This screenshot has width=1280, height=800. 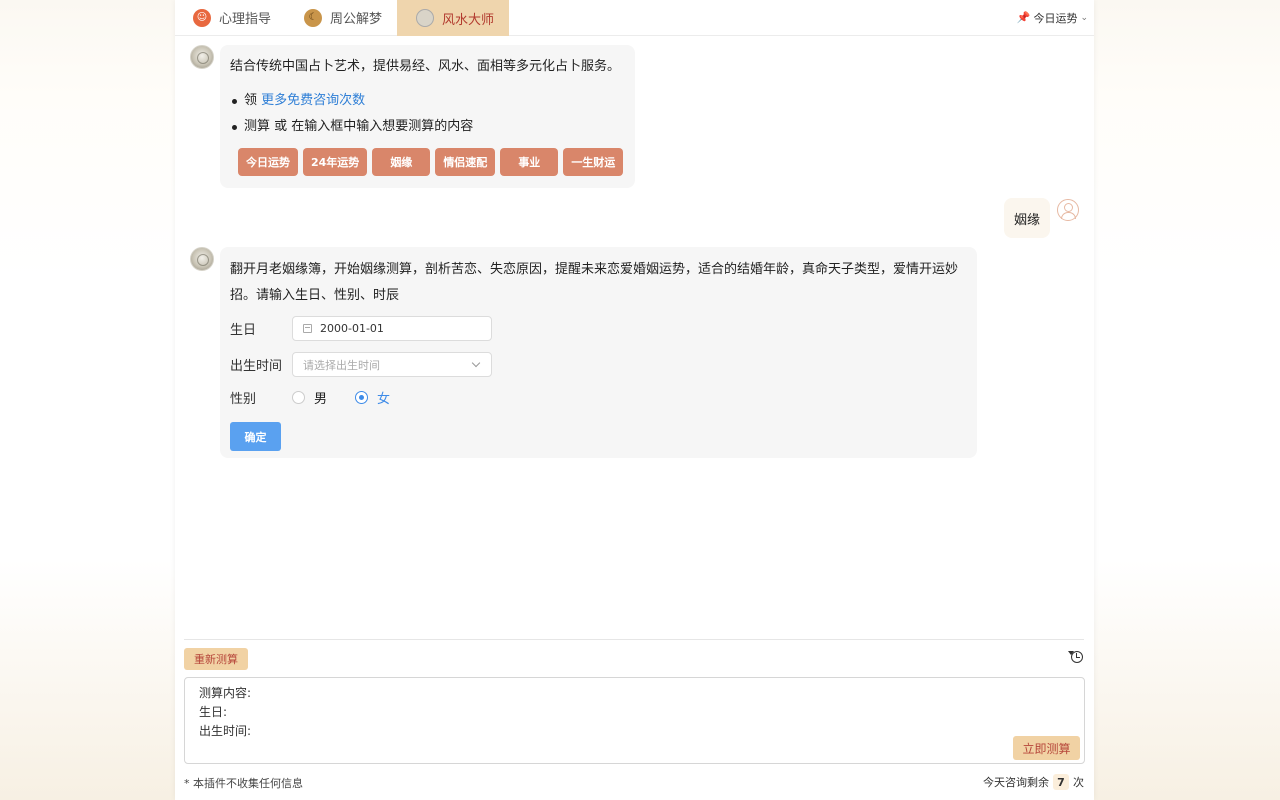 I want to click on calculate-now-button: 立即测算, so click(x=1046, y=748).